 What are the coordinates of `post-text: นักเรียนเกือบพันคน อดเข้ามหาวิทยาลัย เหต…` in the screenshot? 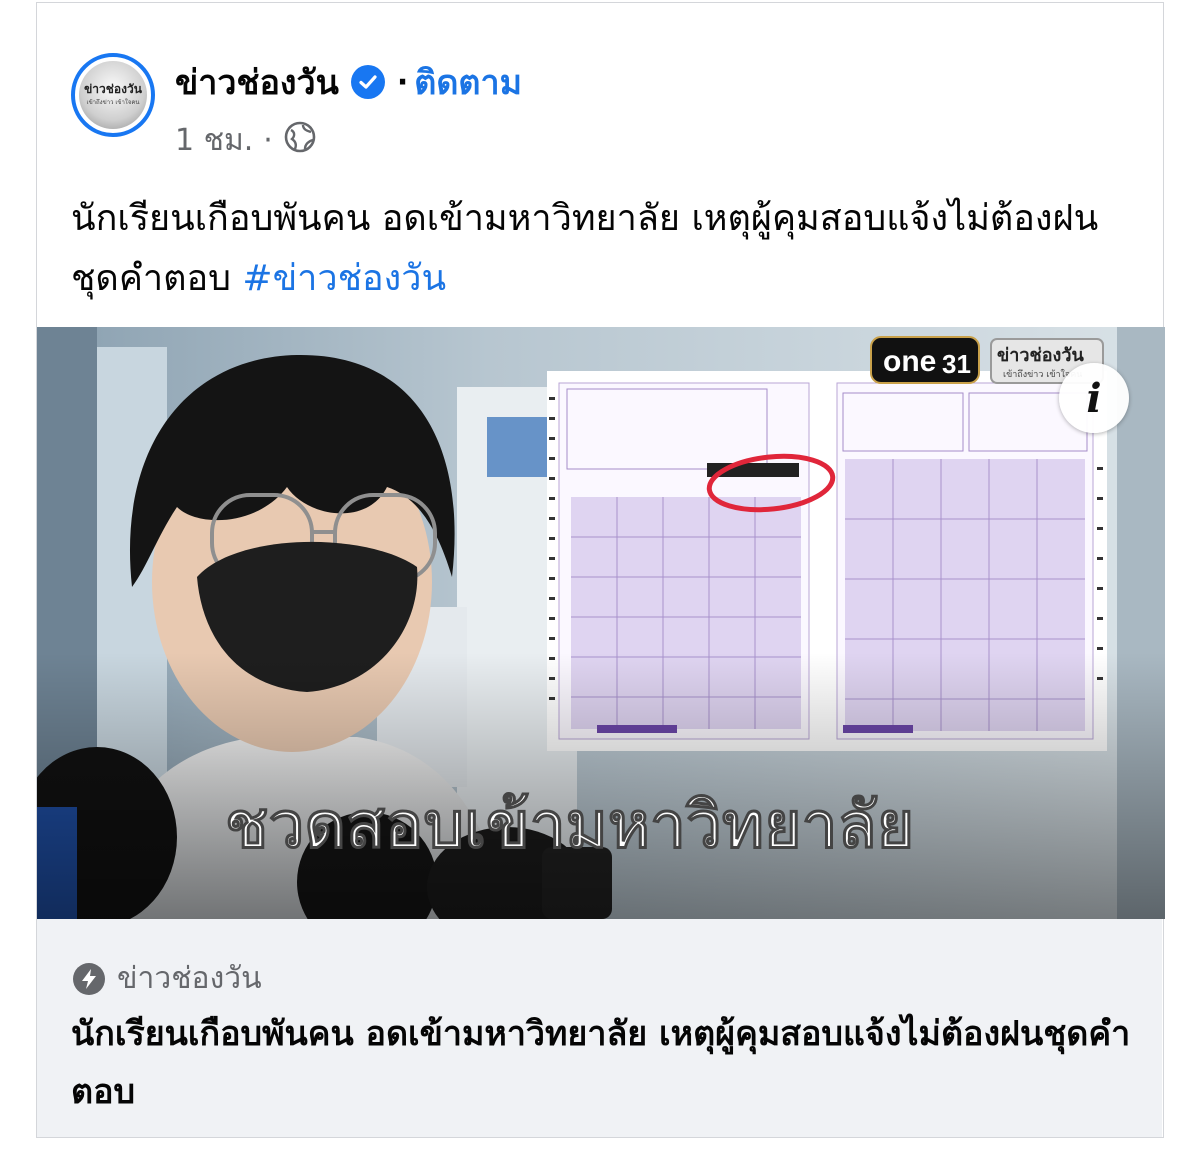 It's located at (606, 249).